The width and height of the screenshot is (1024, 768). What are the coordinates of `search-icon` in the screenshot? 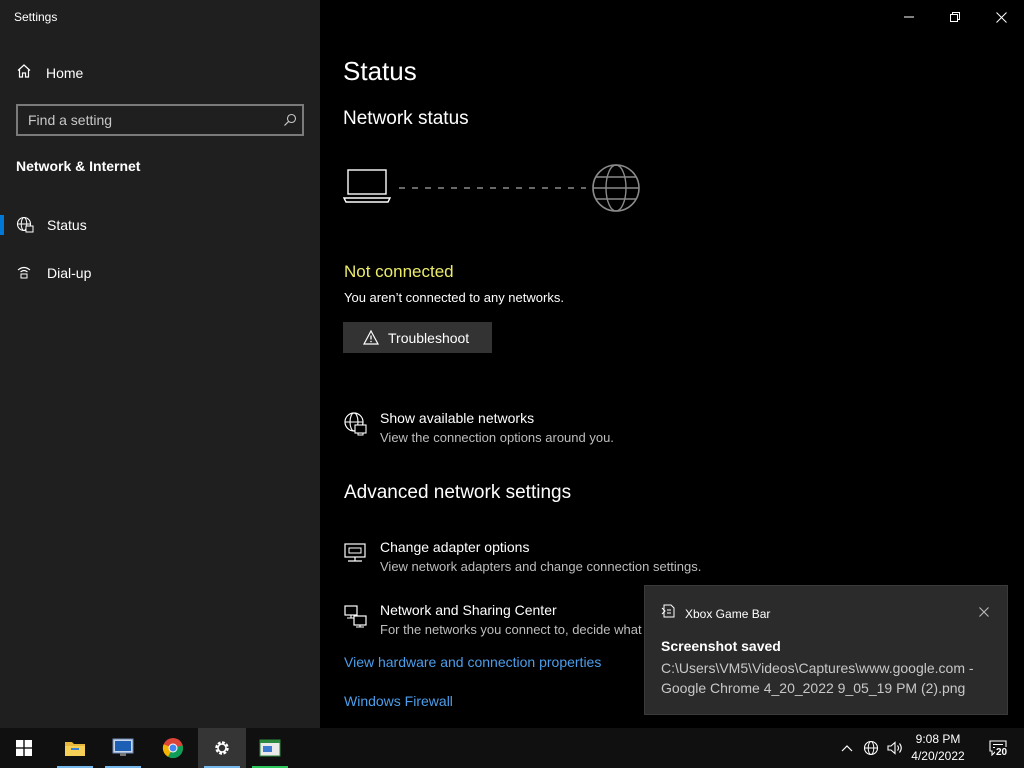 It's located at (290, 120).